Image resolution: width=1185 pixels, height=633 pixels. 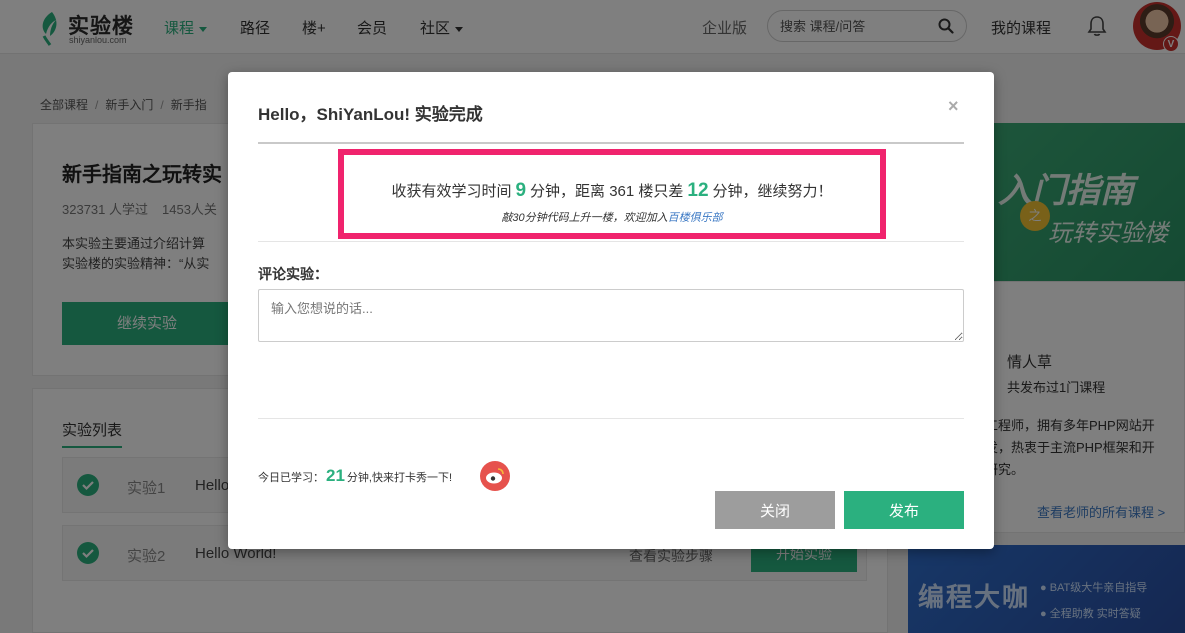 I want to click on club-invite-text: 敲30分钟代码上升一楼，欢迎加入百楼俱乐部, so click(x=612, y=217).